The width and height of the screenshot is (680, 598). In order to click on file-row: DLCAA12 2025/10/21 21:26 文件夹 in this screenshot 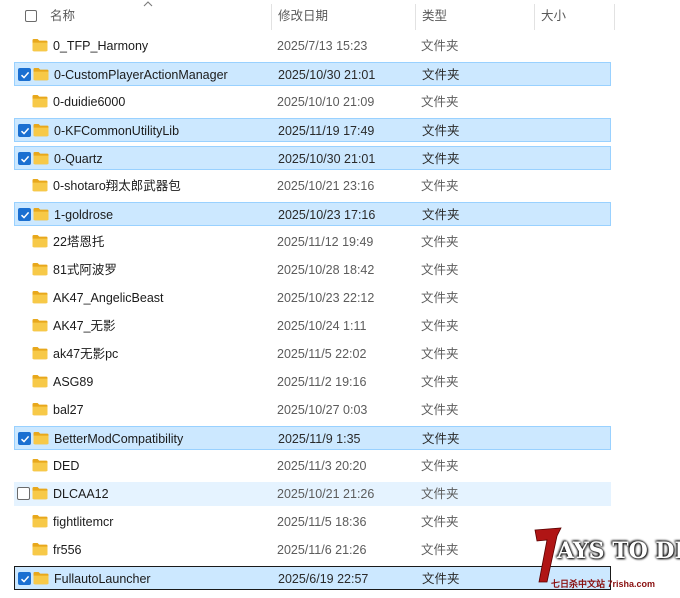, I will do `click(312, 494)`.